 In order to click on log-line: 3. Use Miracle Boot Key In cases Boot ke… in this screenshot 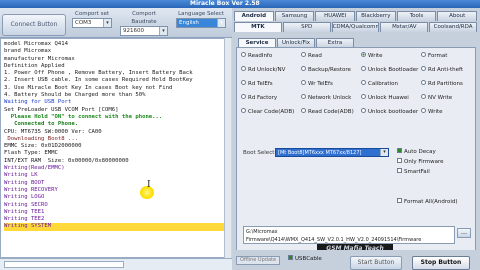, I will do `click(88, 87)`.